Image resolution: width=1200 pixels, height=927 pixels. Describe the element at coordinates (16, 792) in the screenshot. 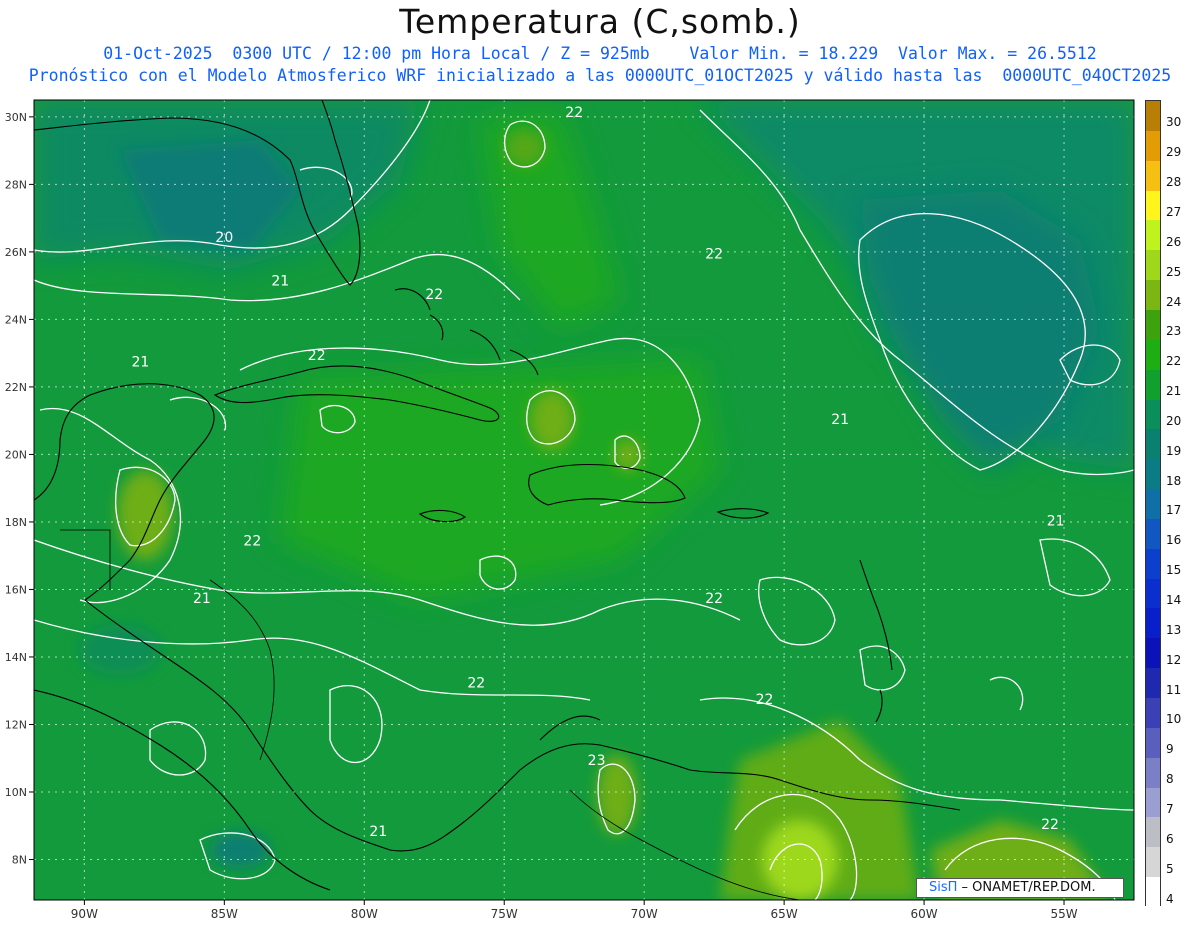

I see `lat-tick-label: 10N` at that location.